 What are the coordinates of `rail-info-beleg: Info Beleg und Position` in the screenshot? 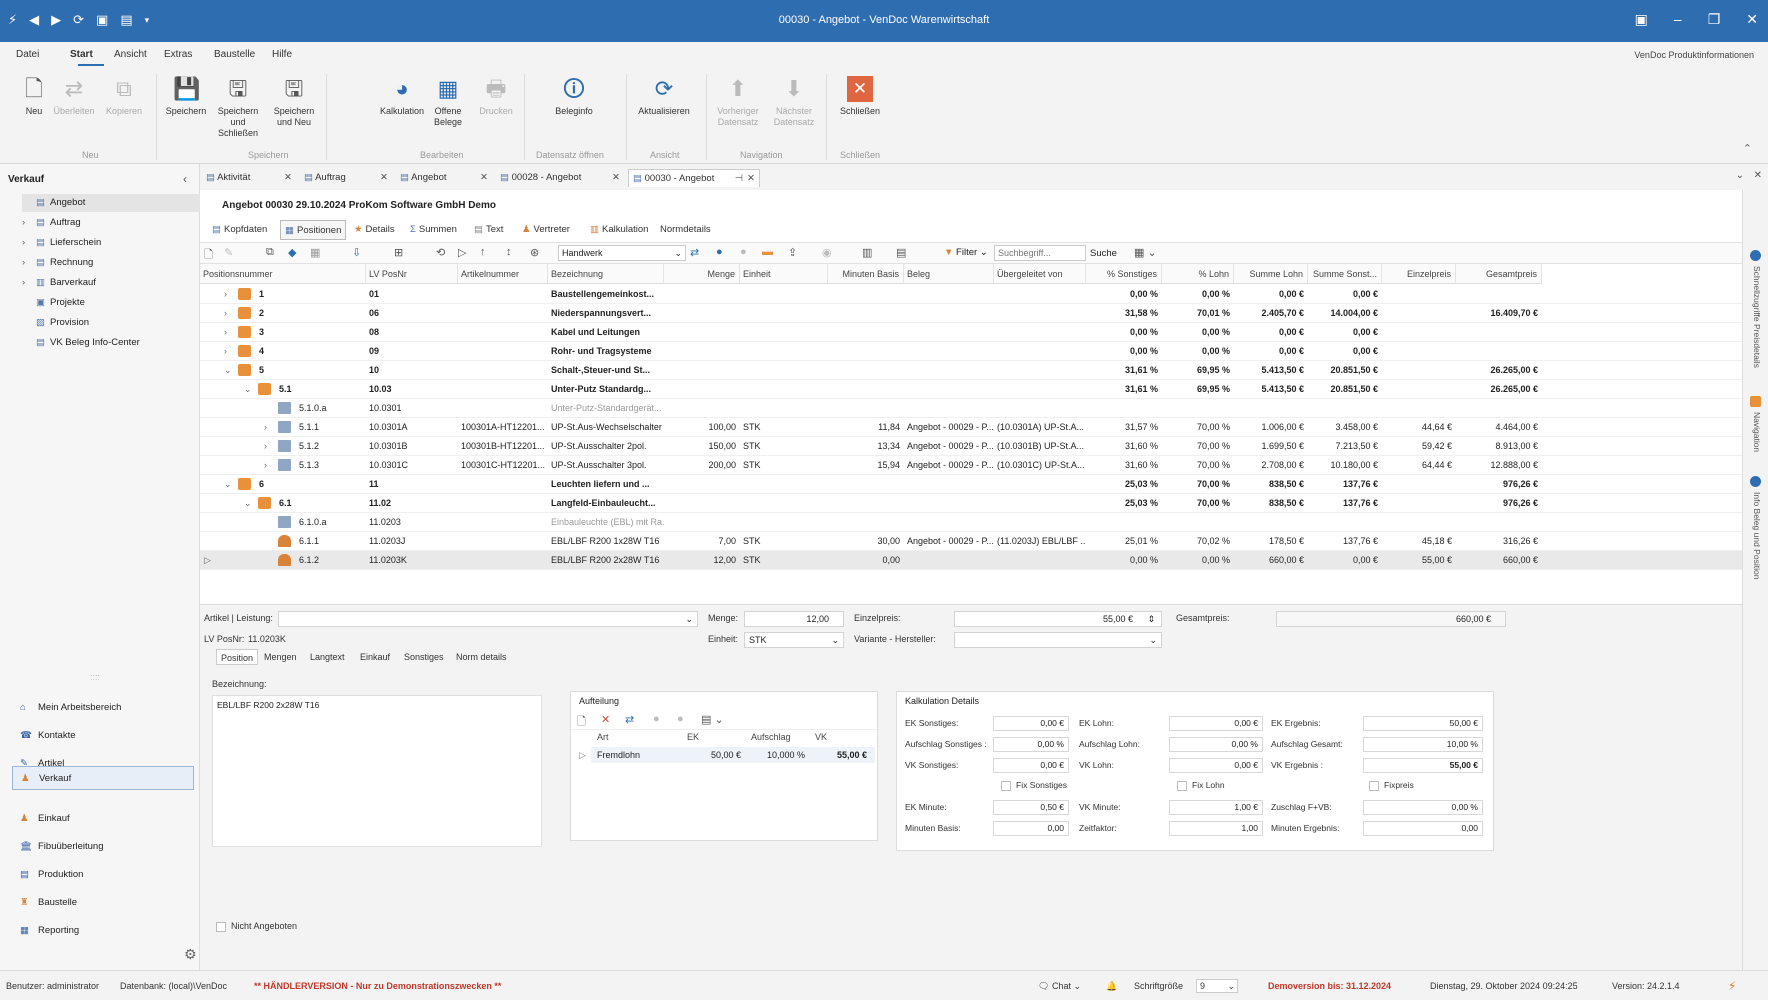 It's located at (1756, 535).